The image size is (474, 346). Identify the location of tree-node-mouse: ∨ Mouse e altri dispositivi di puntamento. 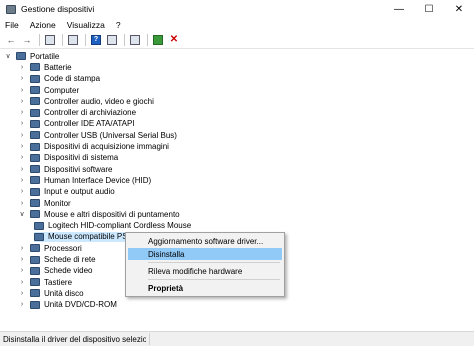
(98, 214).